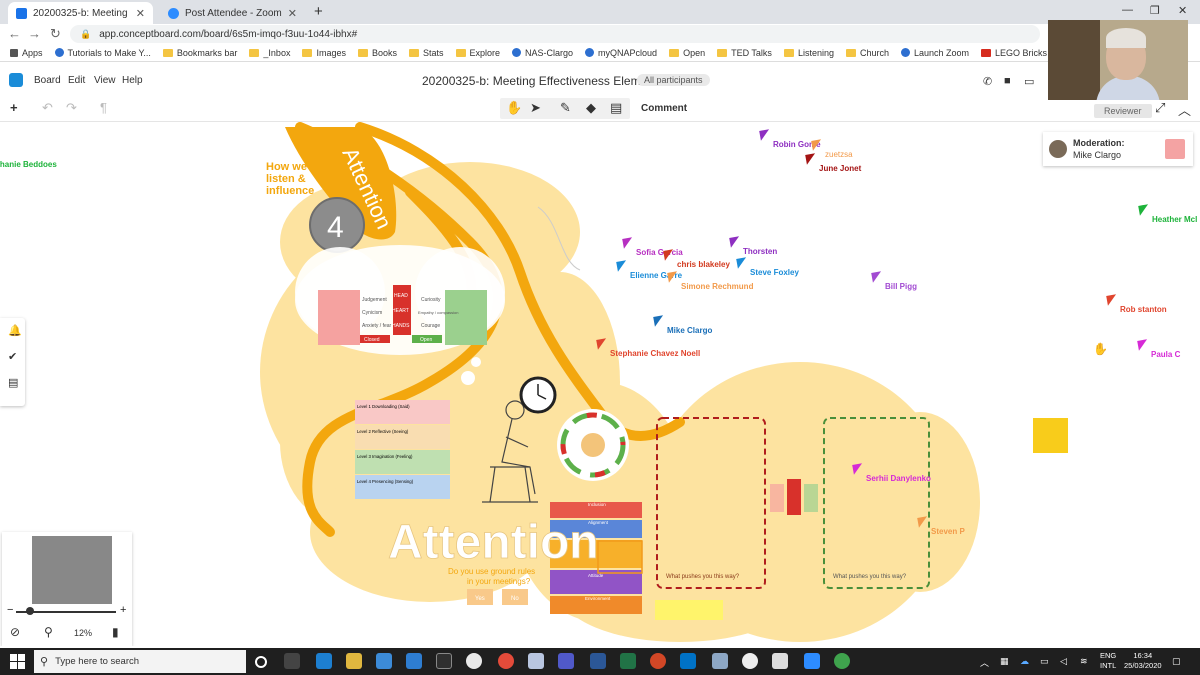 Image resolution: width=1200 pixels, height=675 pixels. Describe the element at coordinates (47, 80) in the screenshot. I see `menu-board: Board` at that location.